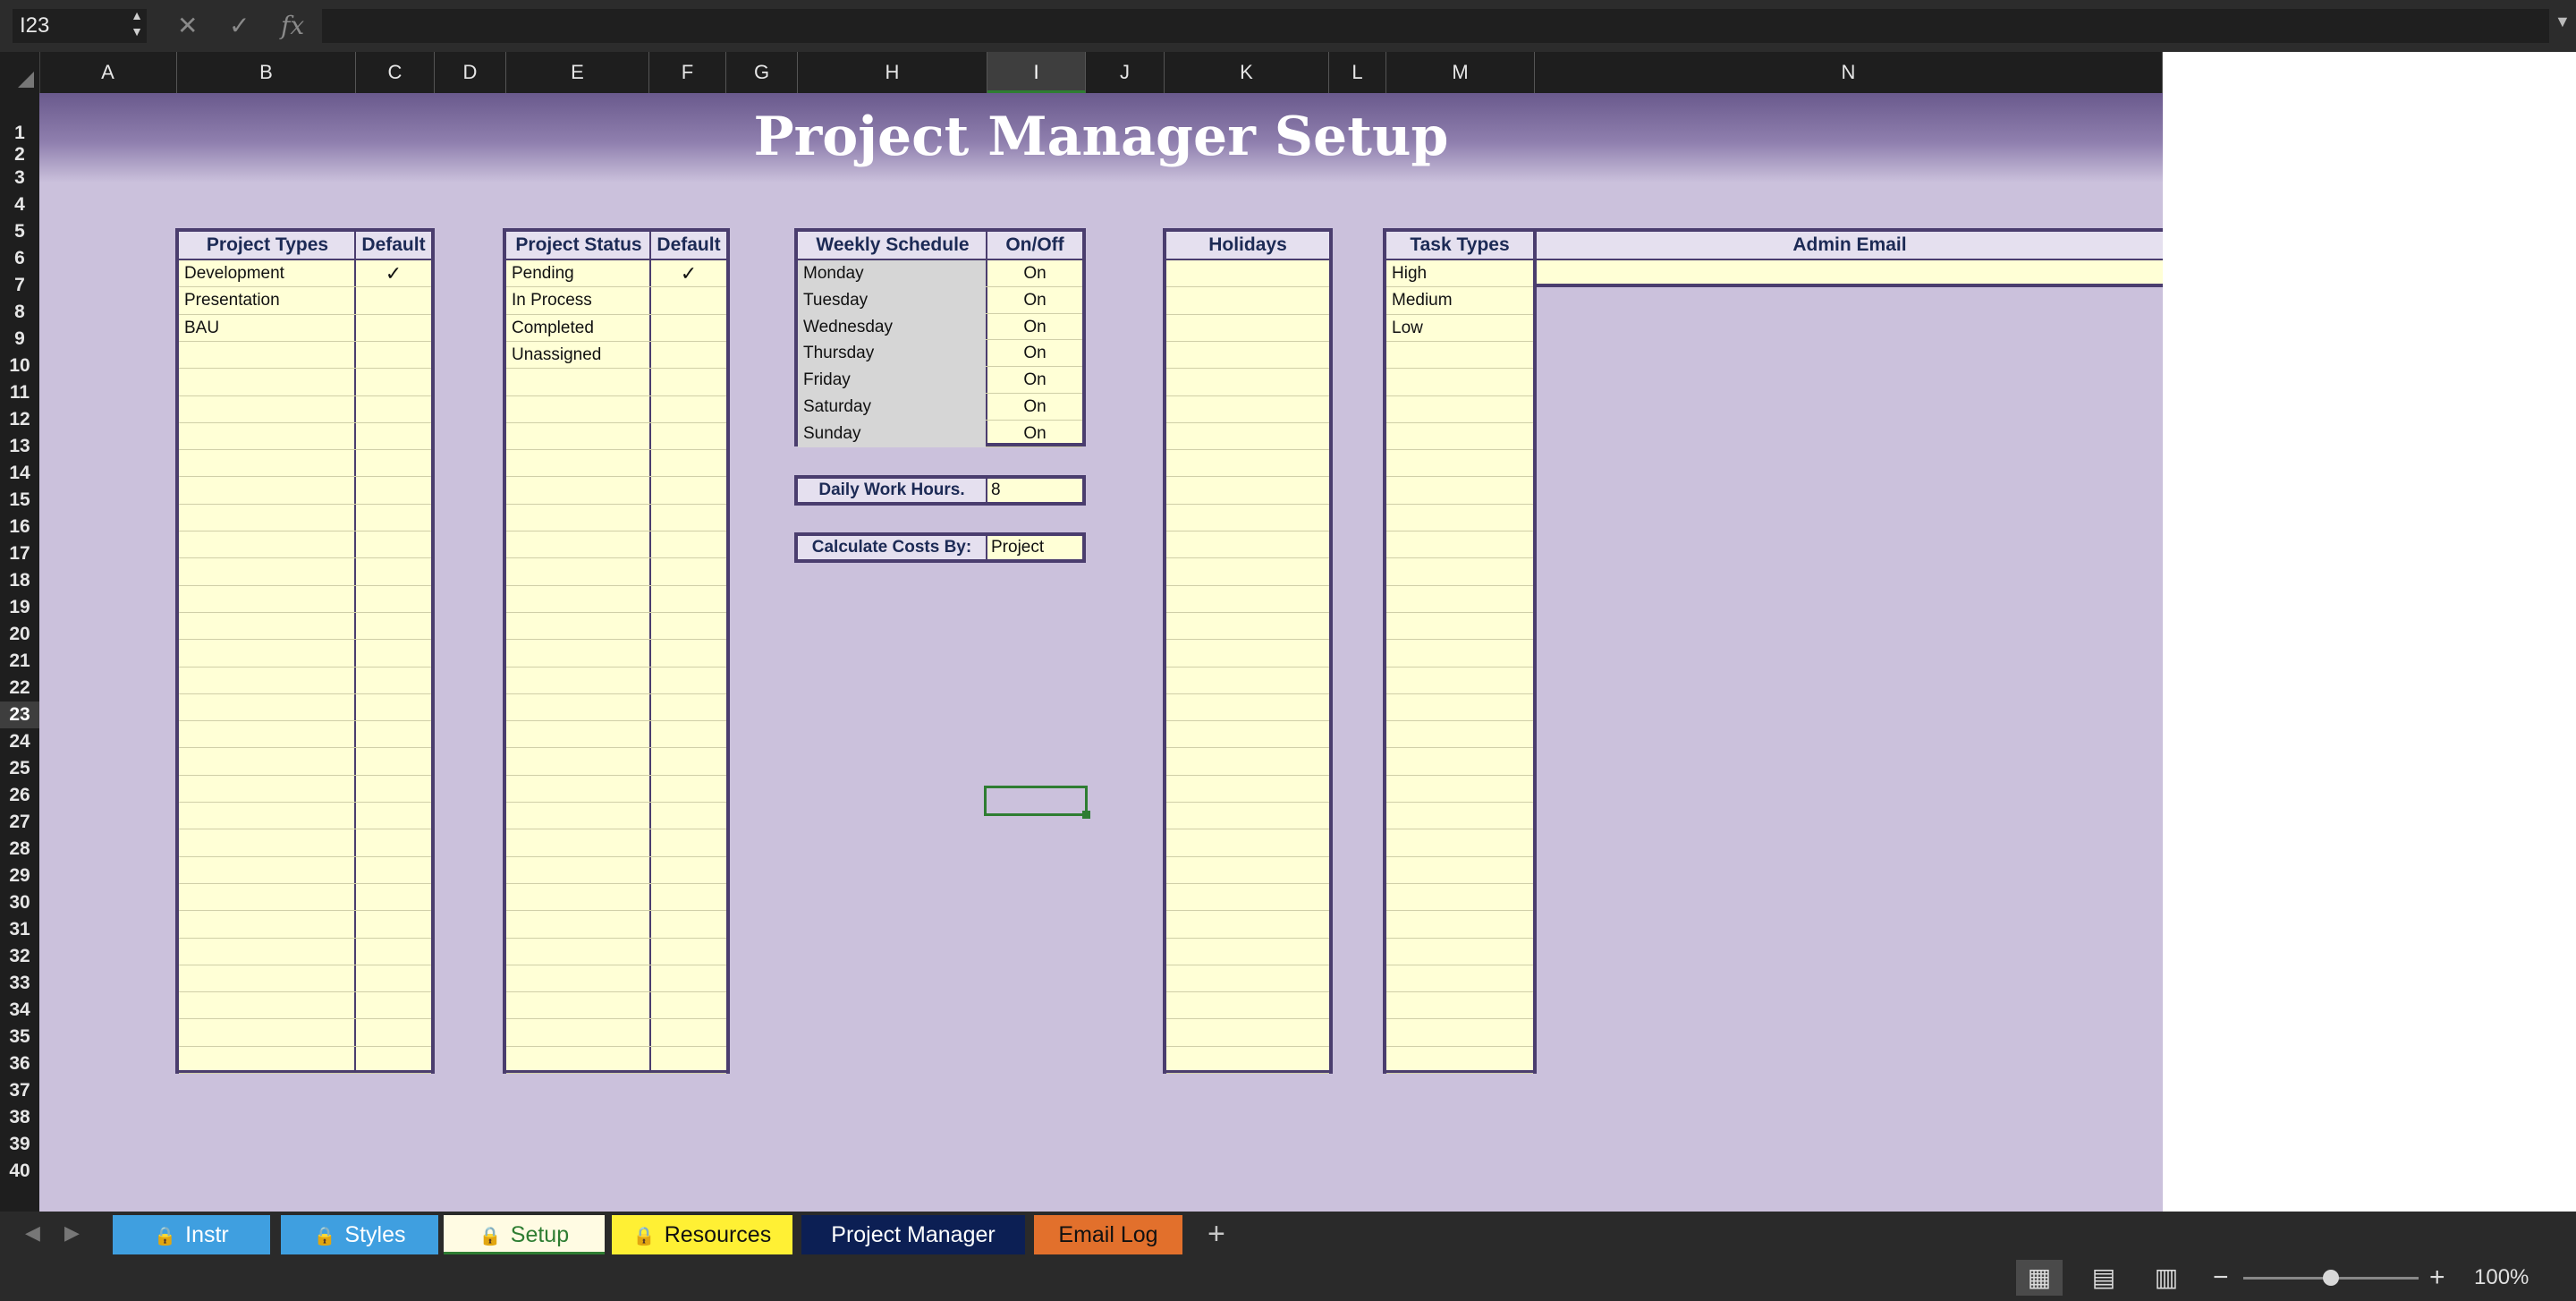  I want to click on row-header-32: 32, so click(19, 956).